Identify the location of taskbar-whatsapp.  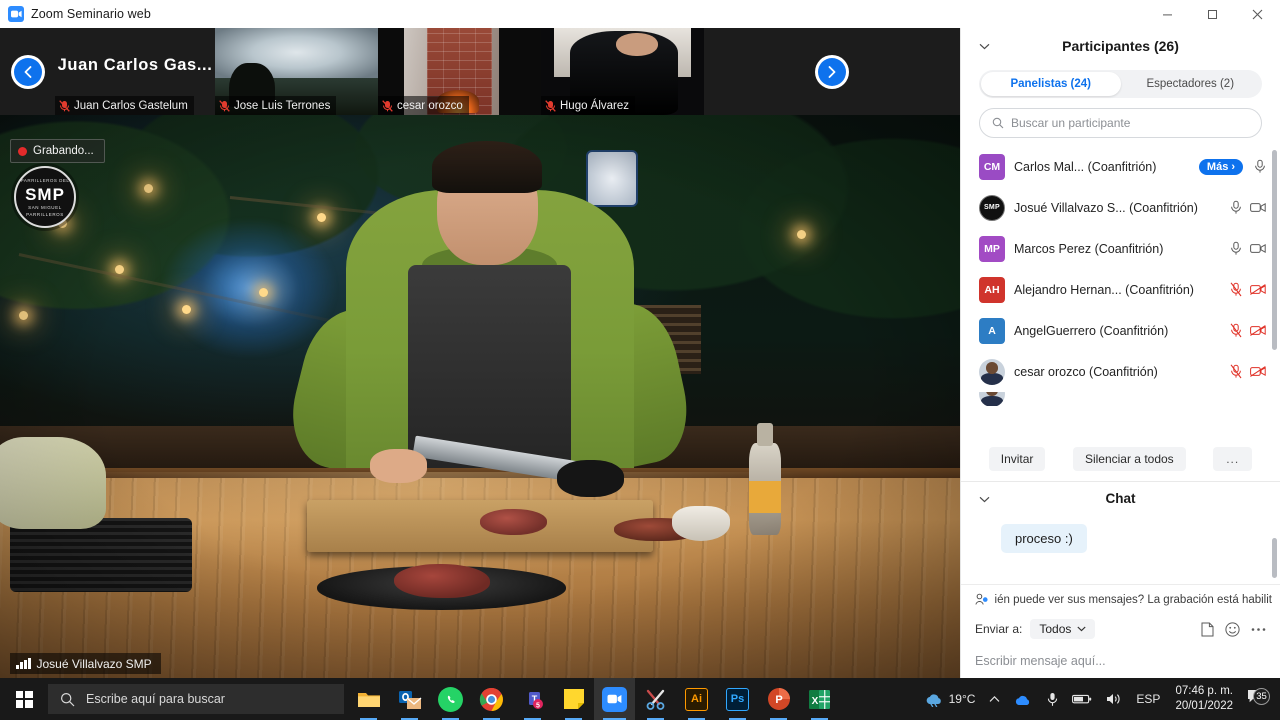
(450, 699).